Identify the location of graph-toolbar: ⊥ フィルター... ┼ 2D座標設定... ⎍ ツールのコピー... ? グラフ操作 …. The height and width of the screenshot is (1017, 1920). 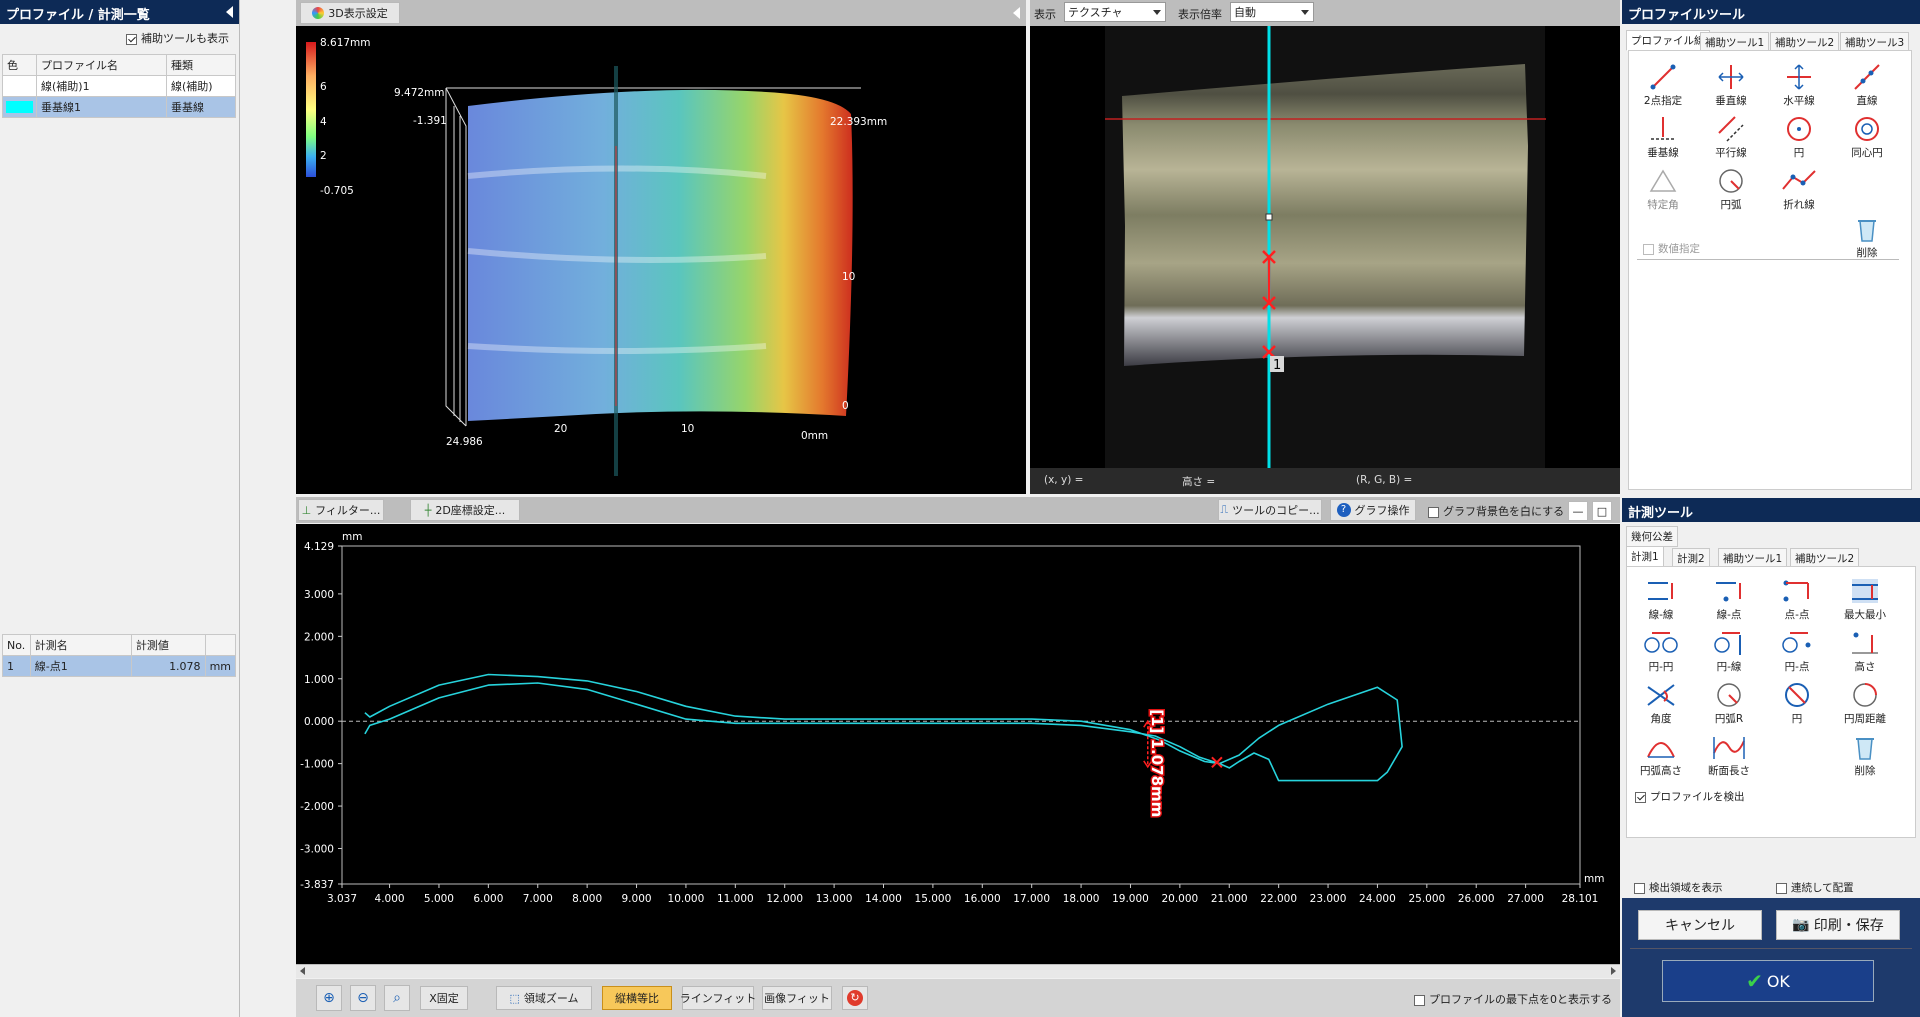
(958, 510).